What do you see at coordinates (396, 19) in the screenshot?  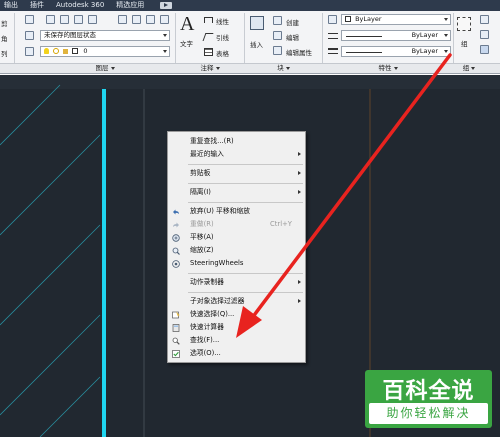 I see `color-dropdown: ByLayer` at bounding box center [396, 19].